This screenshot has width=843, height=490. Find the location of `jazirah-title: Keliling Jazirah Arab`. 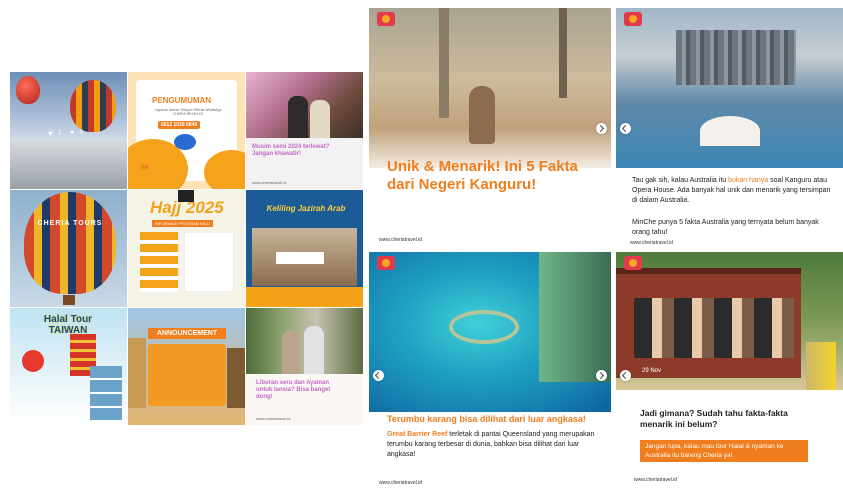

jazirah-title: Keliling Jazirah Arab is located at coordinates (306, 208).